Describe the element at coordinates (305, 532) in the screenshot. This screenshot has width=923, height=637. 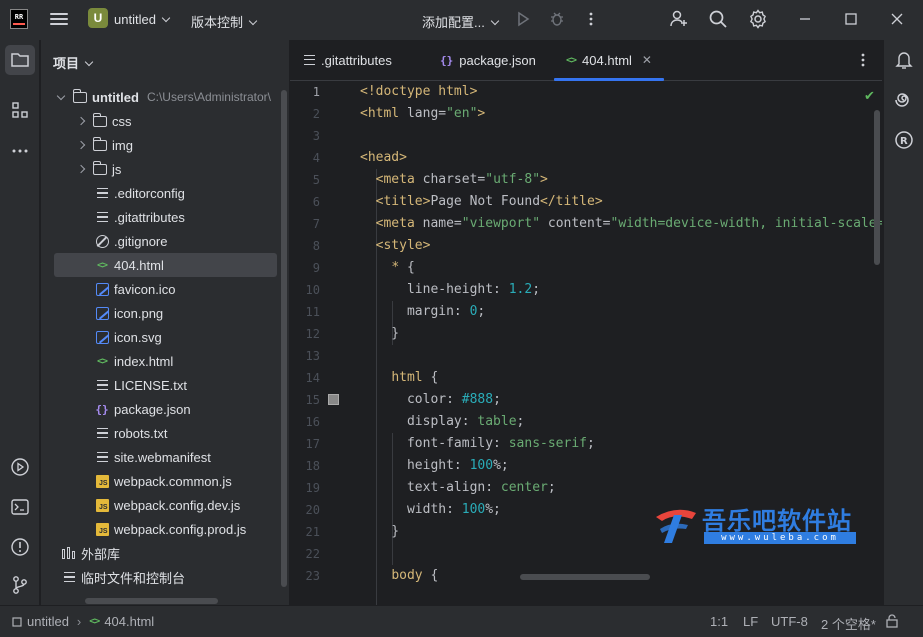
I see `line-number: 21` at that location.